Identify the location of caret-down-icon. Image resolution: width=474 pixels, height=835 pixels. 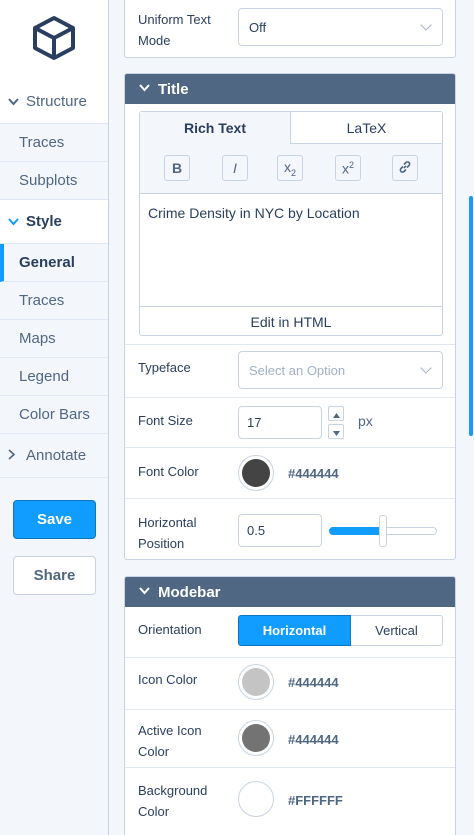
(336, 432).